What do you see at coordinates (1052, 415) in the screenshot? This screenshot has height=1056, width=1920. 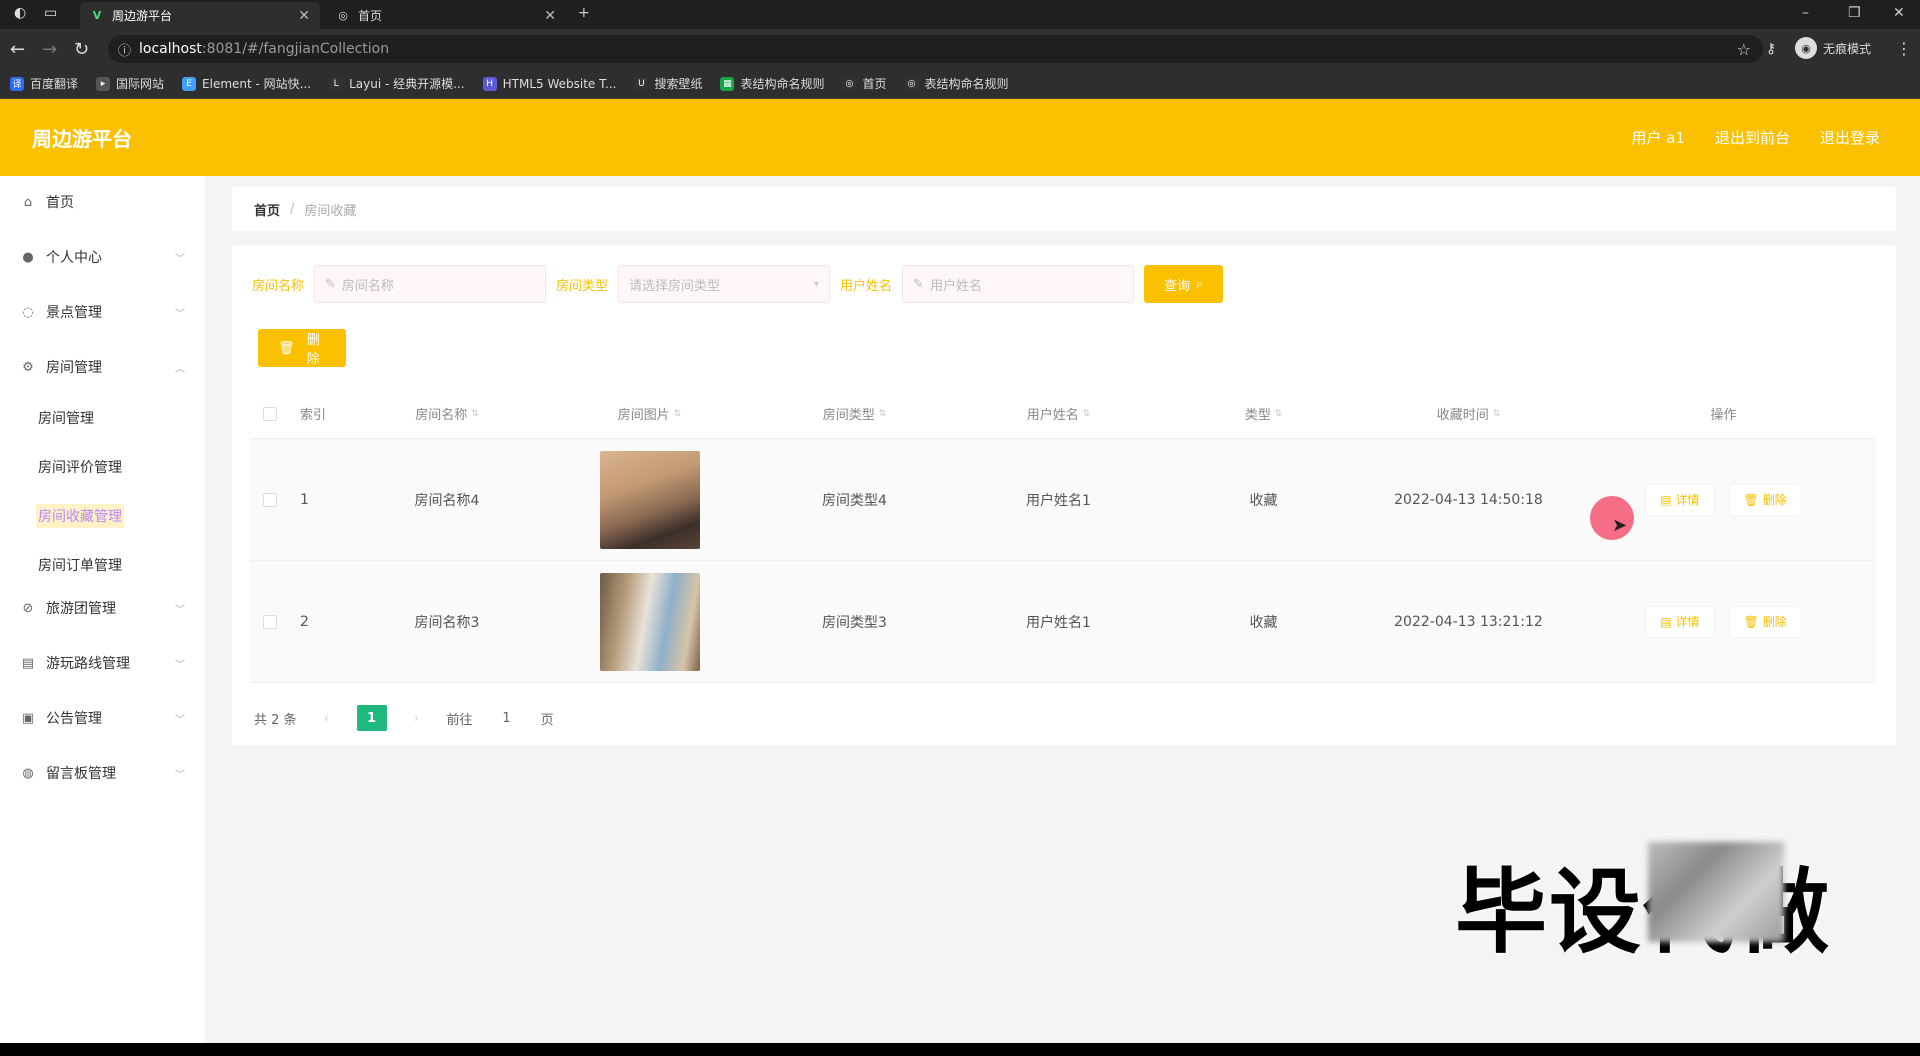 I see `column-header-label: 用户姓名` at bounding box center [1052, 415].